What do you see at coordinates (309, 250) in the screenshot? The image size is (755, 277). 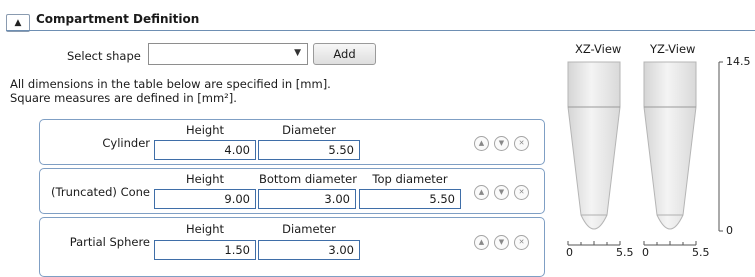 I see `diameter-input: 3.00` at bounding box center [309, 250].